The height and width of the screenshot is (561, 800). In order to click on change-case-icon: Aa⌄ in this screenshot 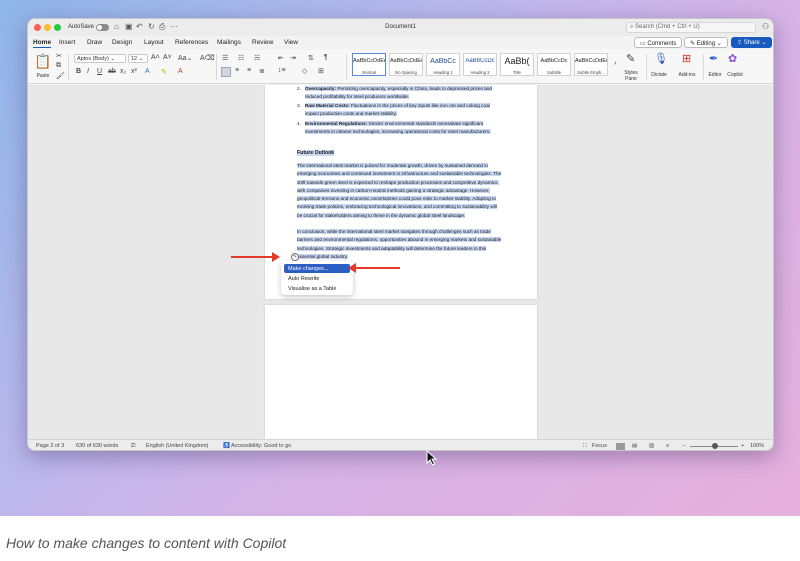, I will do `click(185, 58)`.